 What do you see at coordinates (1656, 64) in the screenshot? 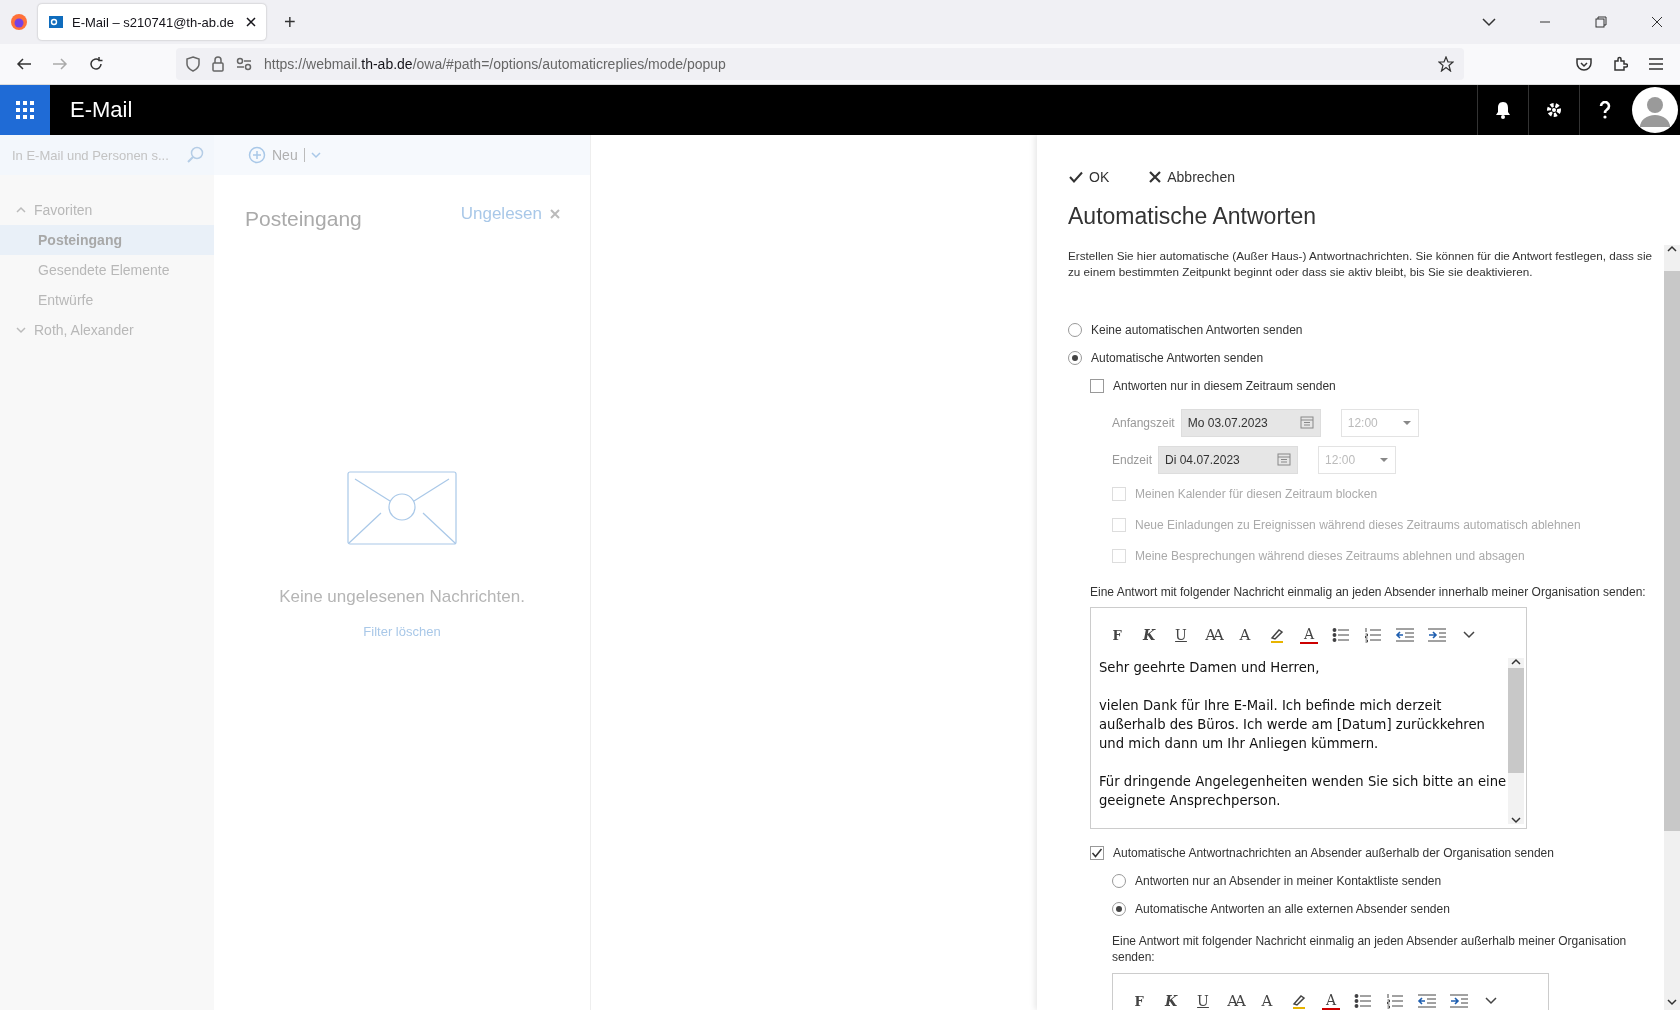
I see `menu-icon` at bounding box center [1656, 64].